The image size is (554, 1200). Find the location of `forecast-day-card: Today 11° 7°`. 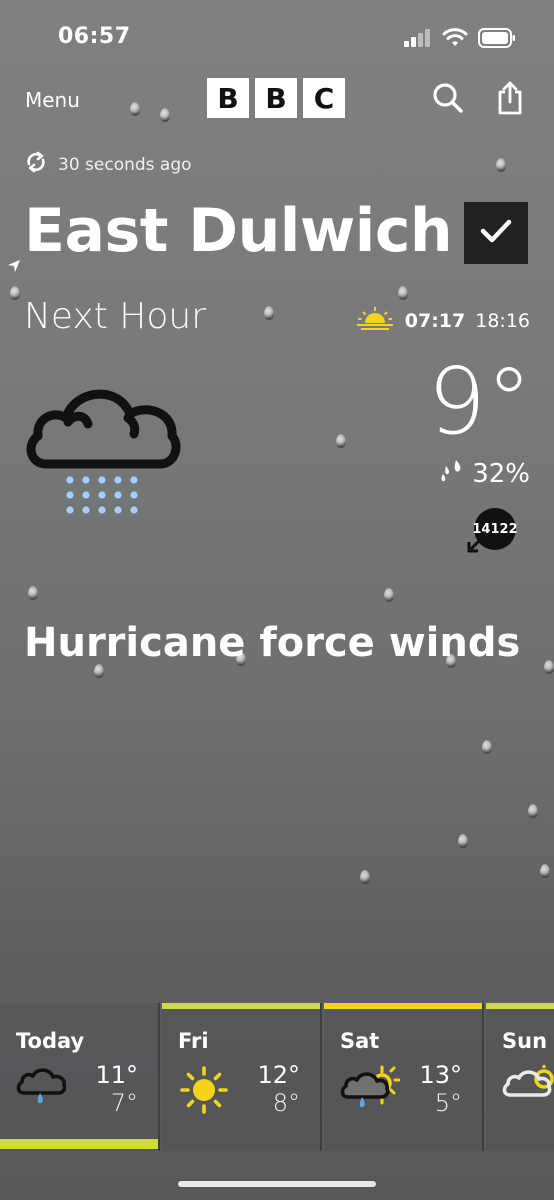

forecast-day-card: Today 11° 7° is located at coordinates (80, 1077).